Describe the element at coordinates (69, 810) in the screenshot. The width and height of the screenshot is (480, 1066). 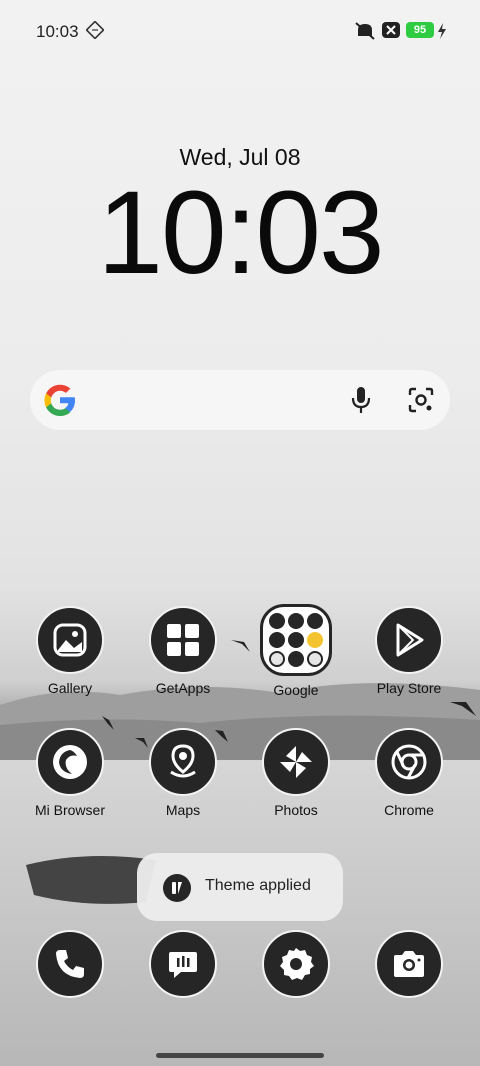
I see `app-label: Mi Browser` at that location.